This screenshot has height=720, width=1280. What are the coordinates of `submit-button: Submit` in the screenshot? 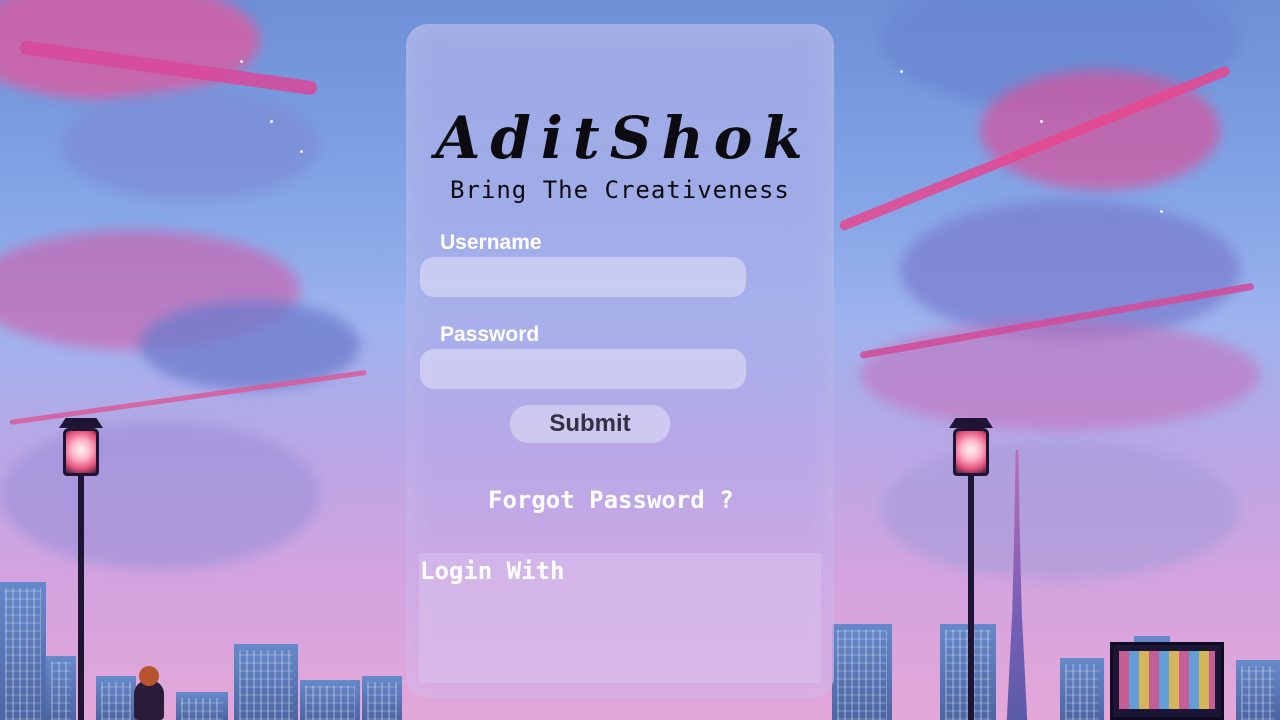 It's located at (590, 424).